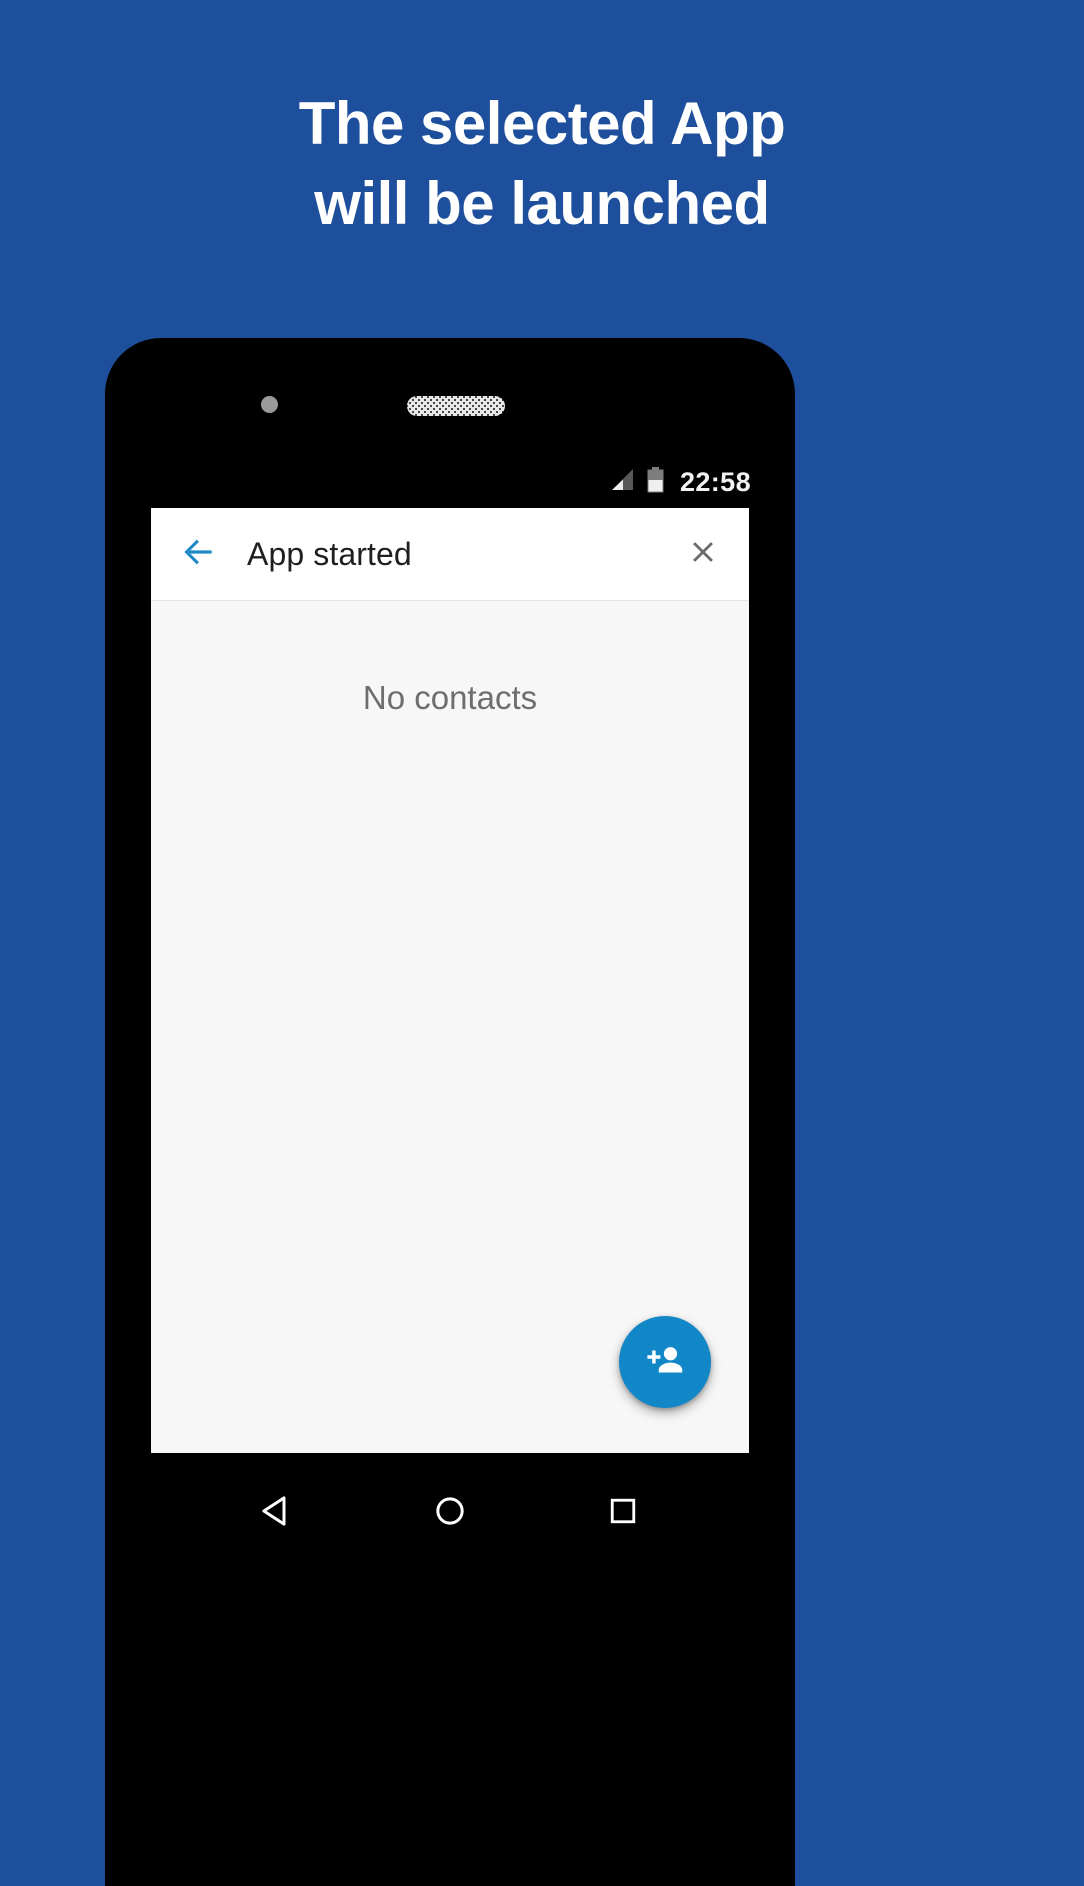  I want to click on arrow-left-icon, so click(199, 554).